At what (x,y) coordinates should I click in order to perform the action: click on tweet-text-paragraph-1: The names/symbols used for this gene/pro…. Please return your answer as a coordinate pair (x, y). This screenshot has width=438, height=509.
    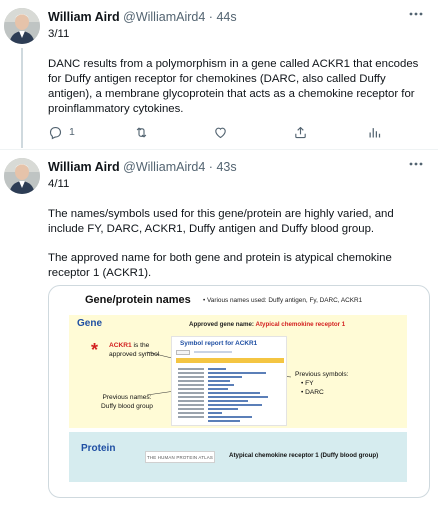
    Looking at the image, I should click on (221, 221).